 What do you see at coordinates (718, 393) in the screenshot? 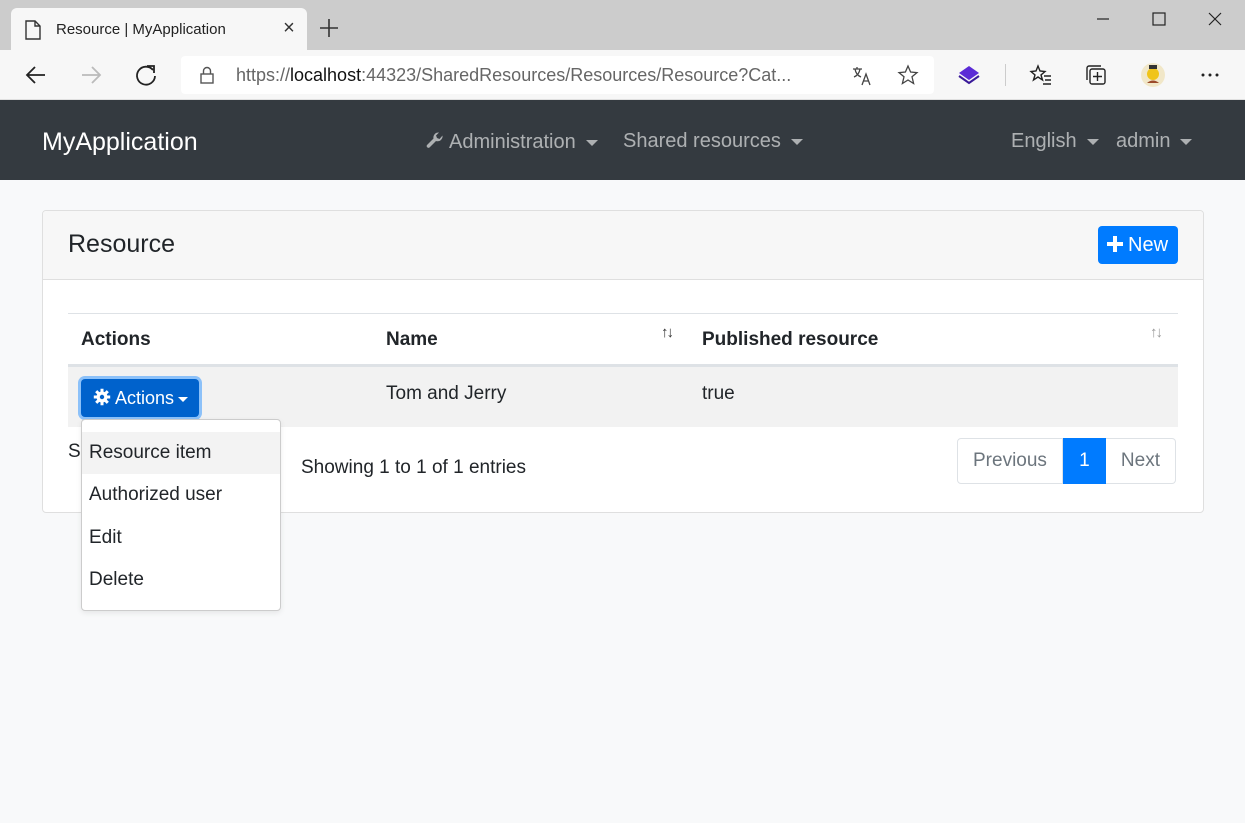
I see `cell-published: true` at bounding box center [718, 393].